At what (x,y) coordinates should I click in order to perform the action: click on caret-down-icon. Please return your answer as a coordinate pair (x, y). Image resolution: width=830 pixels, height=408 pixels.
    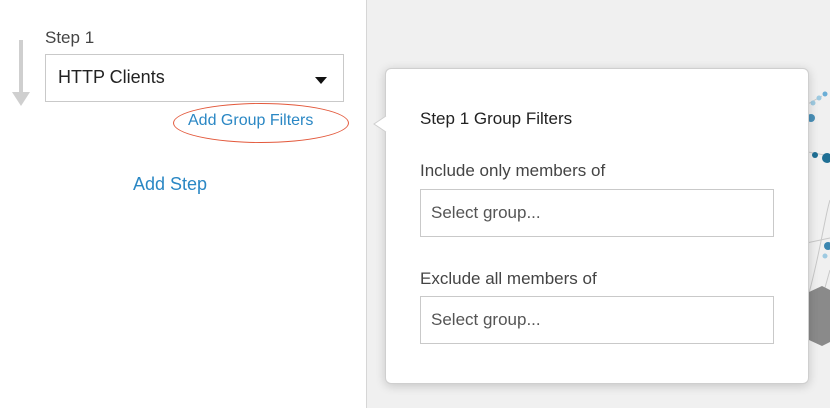
    Looking at the image, I should click on (321, 80).